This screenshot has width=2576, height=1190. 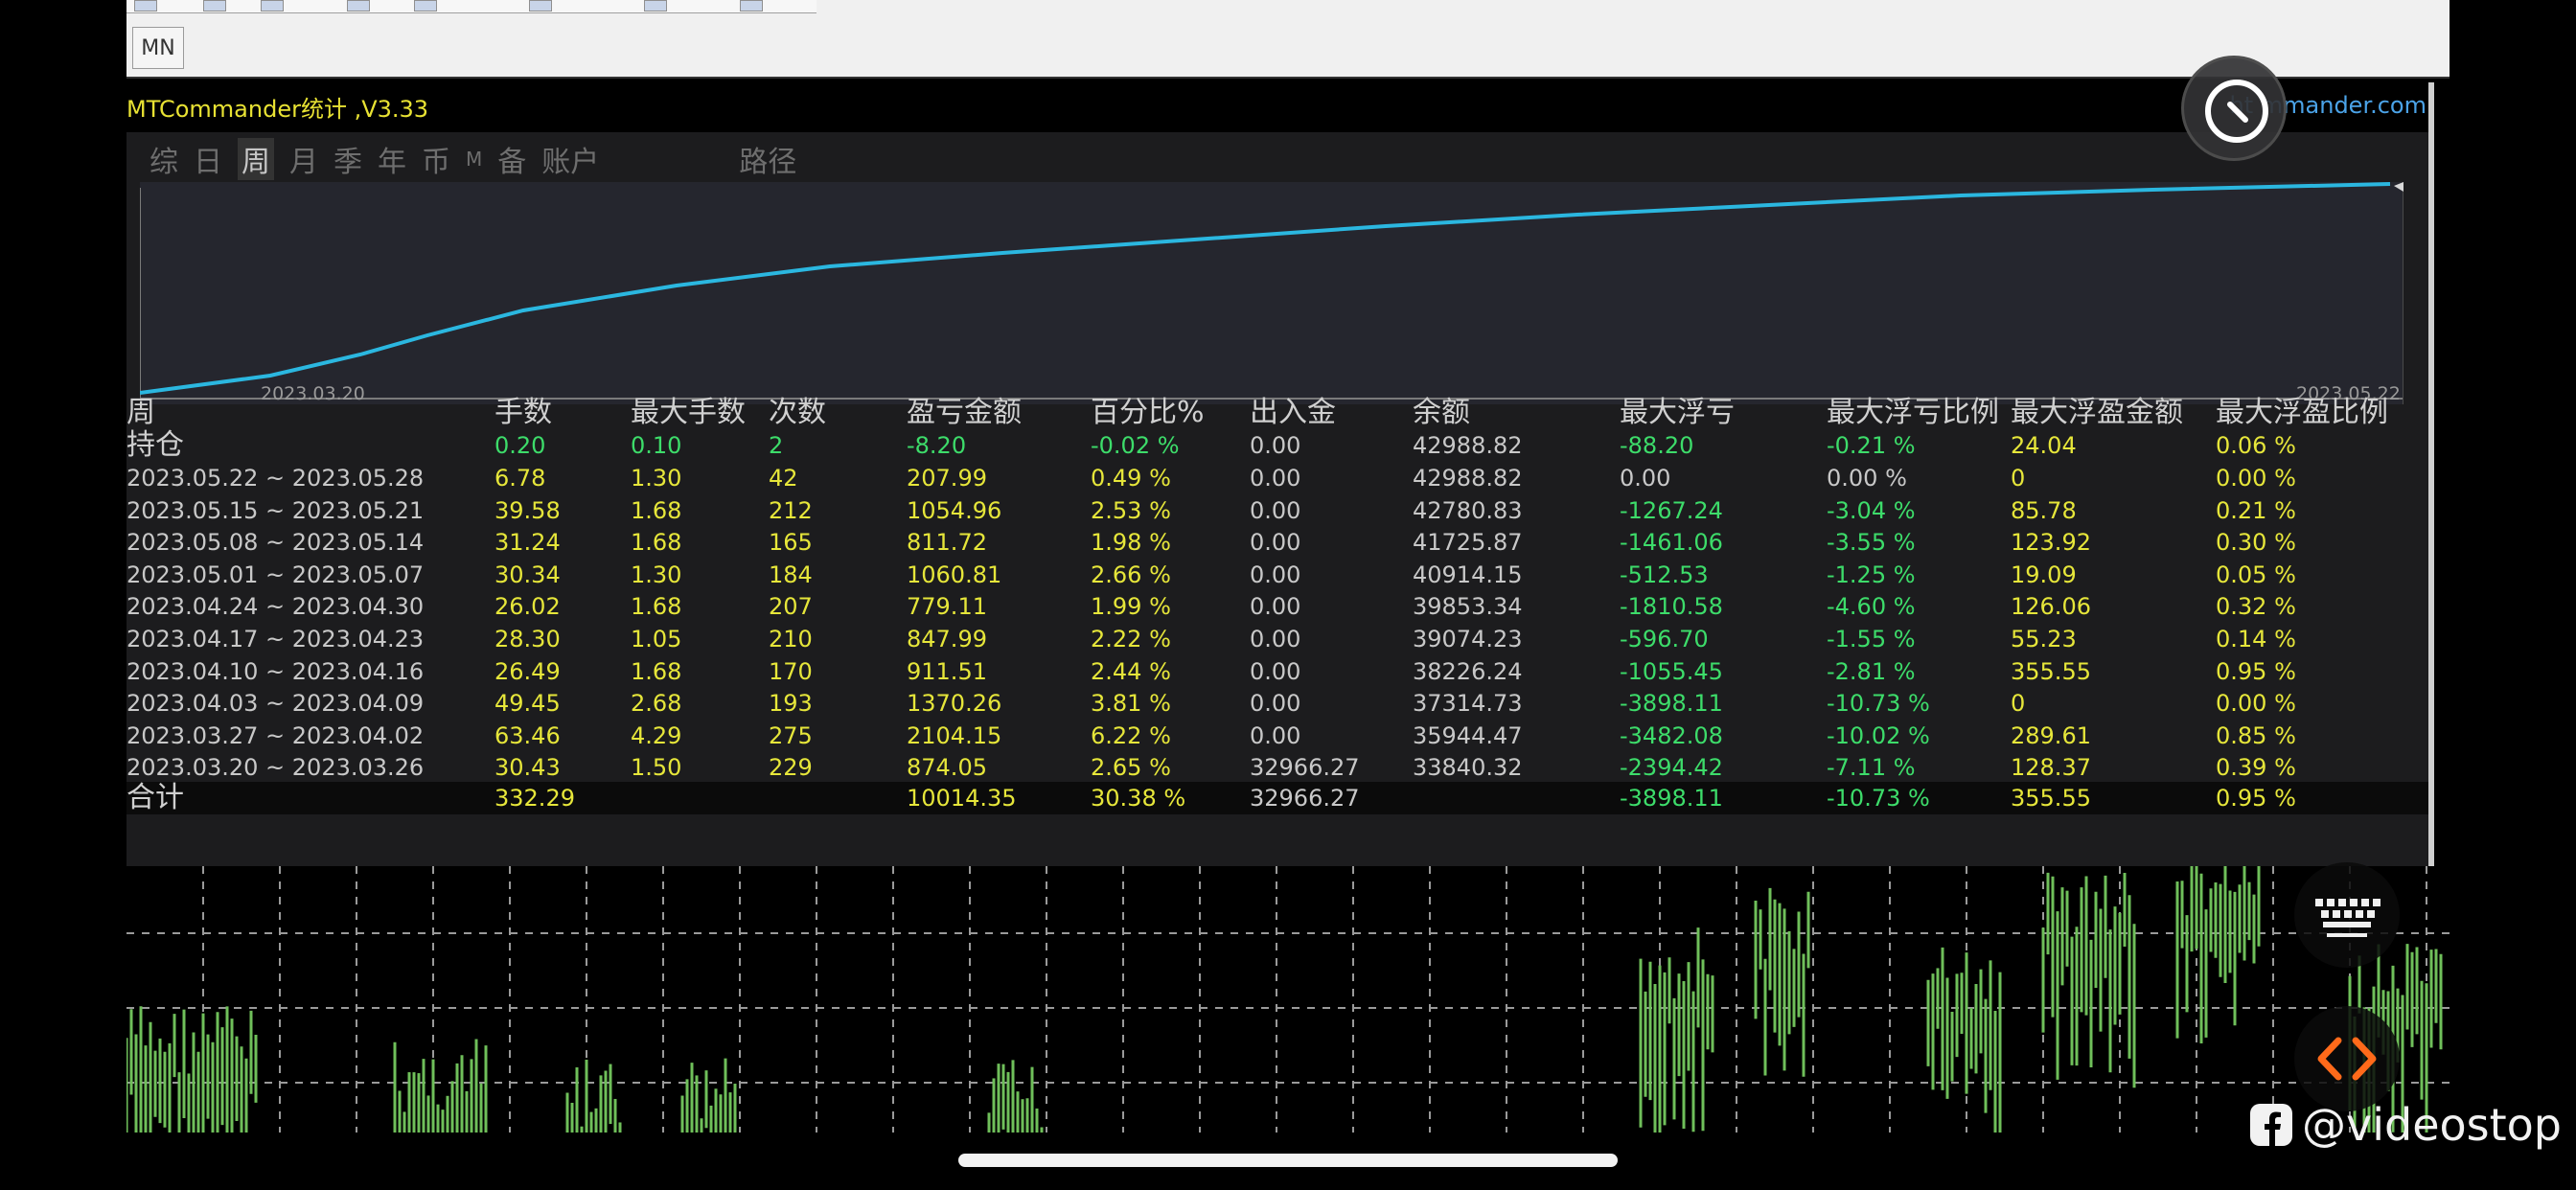 I want to click on cell-period: 2023.05.01 ~ 2023.05.07, so click(x=275, y=574).